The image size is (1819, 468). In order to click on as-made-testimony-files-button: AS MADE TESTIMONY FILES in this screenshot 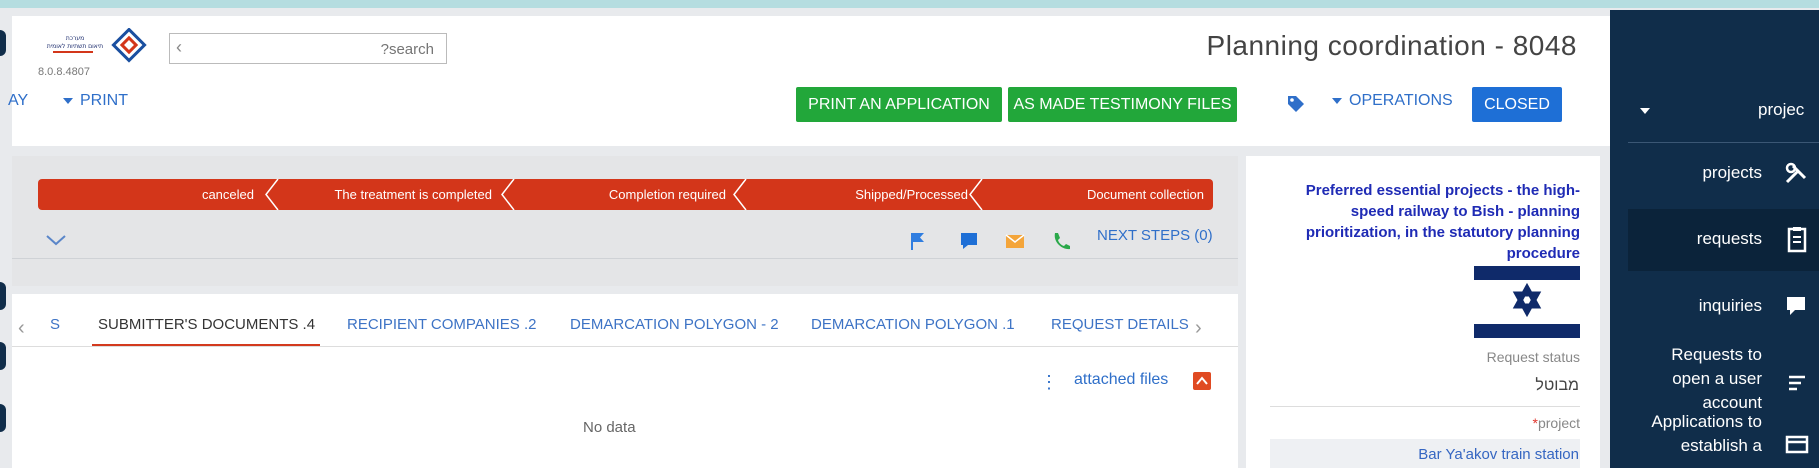, I will do `click(1122, 104)`.